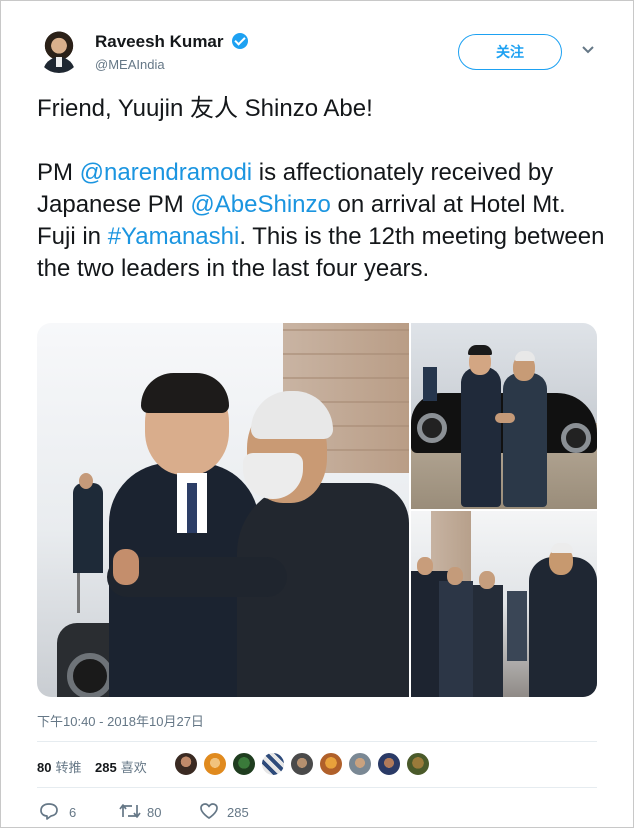  What do you see at coordinates (504, 416) in the screenshot?
I see `photo-2-handshake` at bounding box center [504, 416].